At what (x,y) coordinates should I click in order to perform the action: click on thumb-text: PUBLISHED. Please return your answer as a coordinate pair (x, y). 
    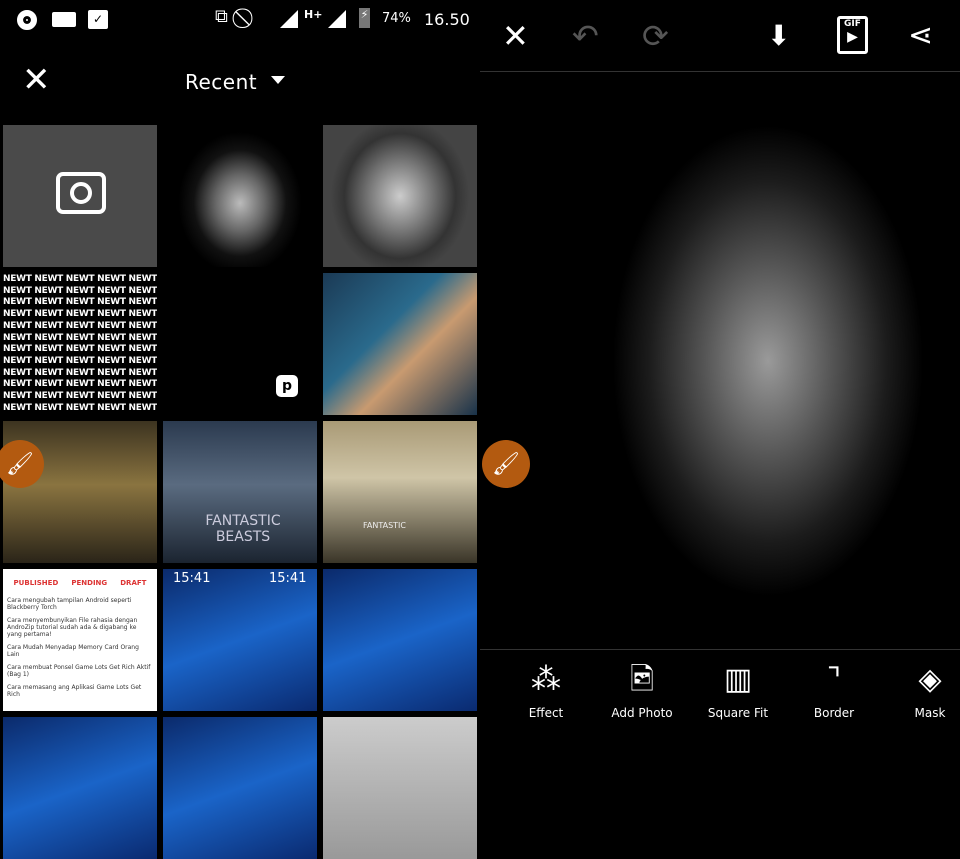
    Looking at the image, I should click on (36, 583).